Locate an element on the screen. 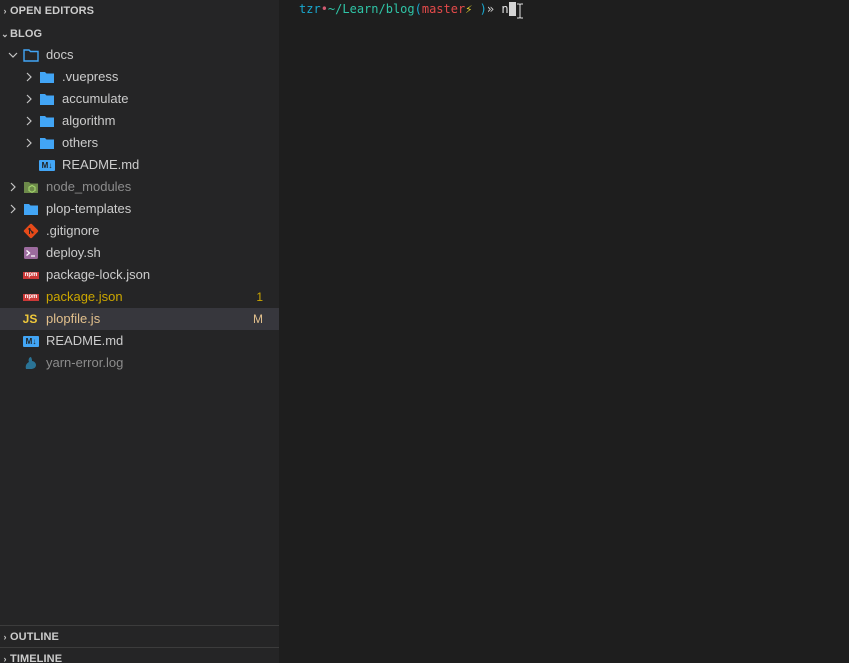  tree-item-label: docs is located at coordinates (60, 54).